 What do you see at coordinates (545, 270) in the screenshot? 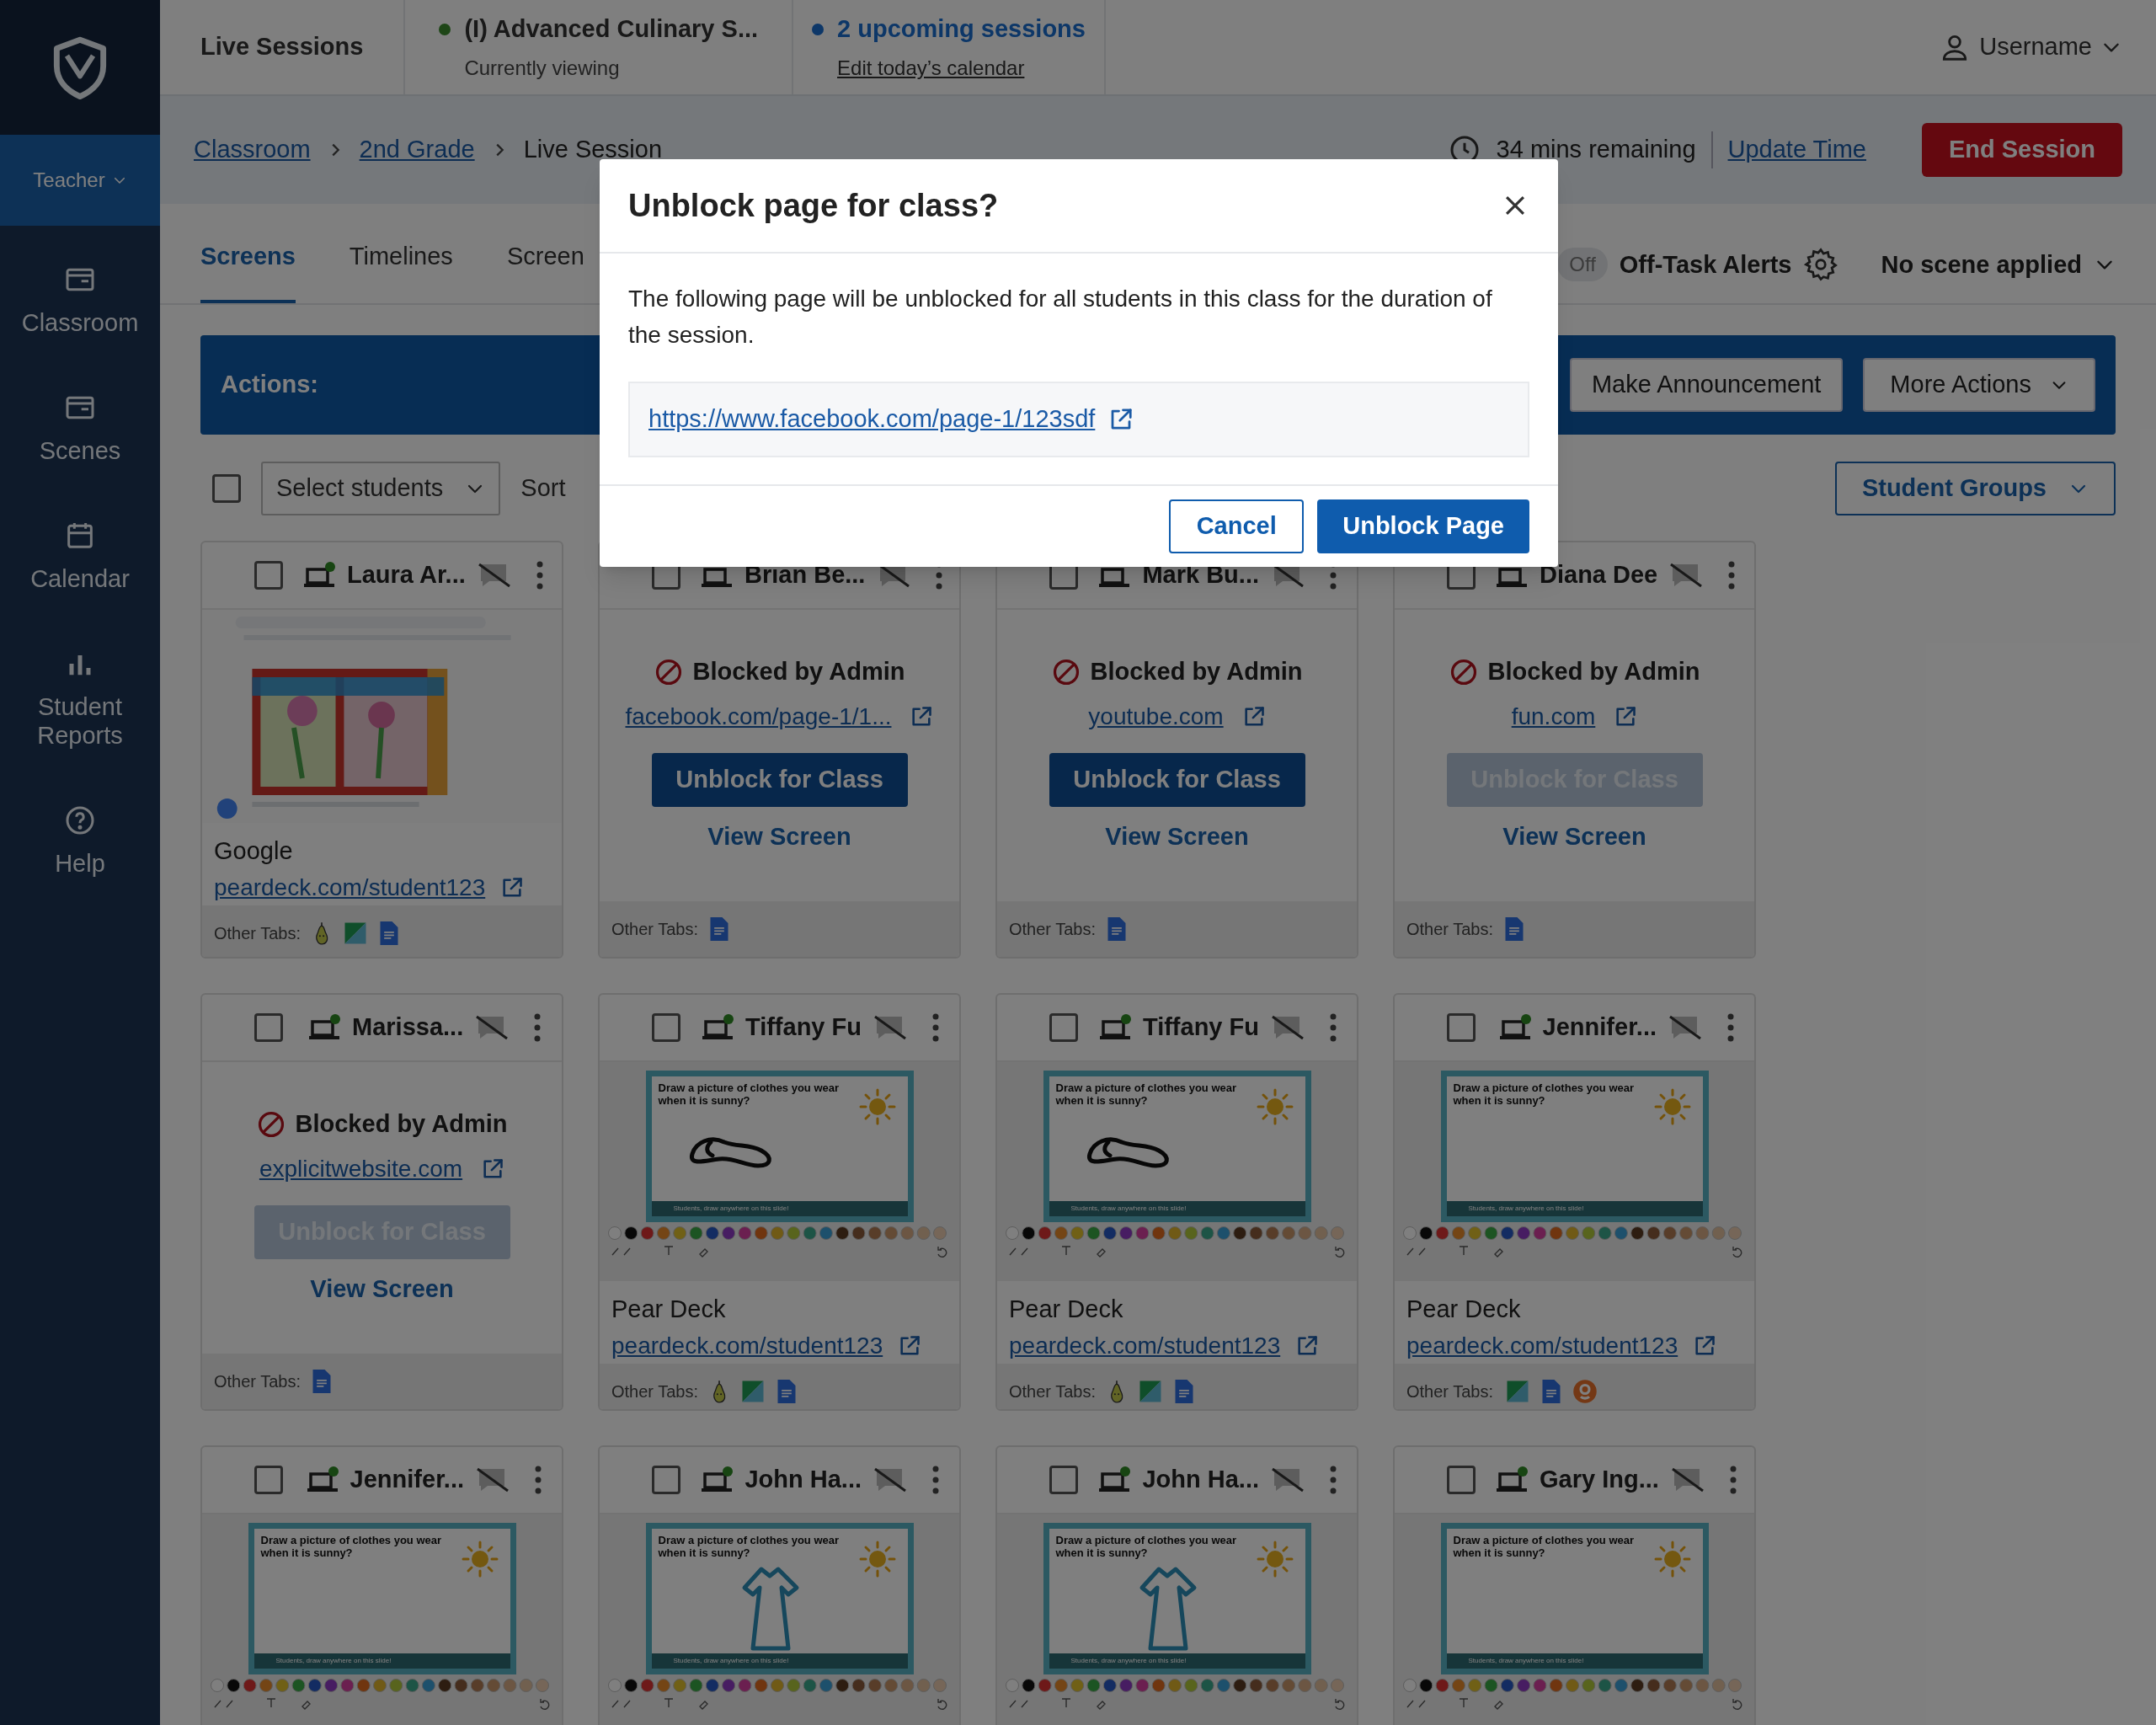
I see `tab: Screen` at bounding box center [545, 270].